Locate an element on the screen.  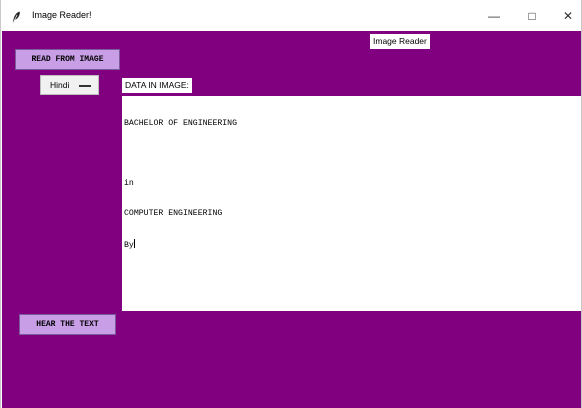
text-line is located at coordinates (351, 154).